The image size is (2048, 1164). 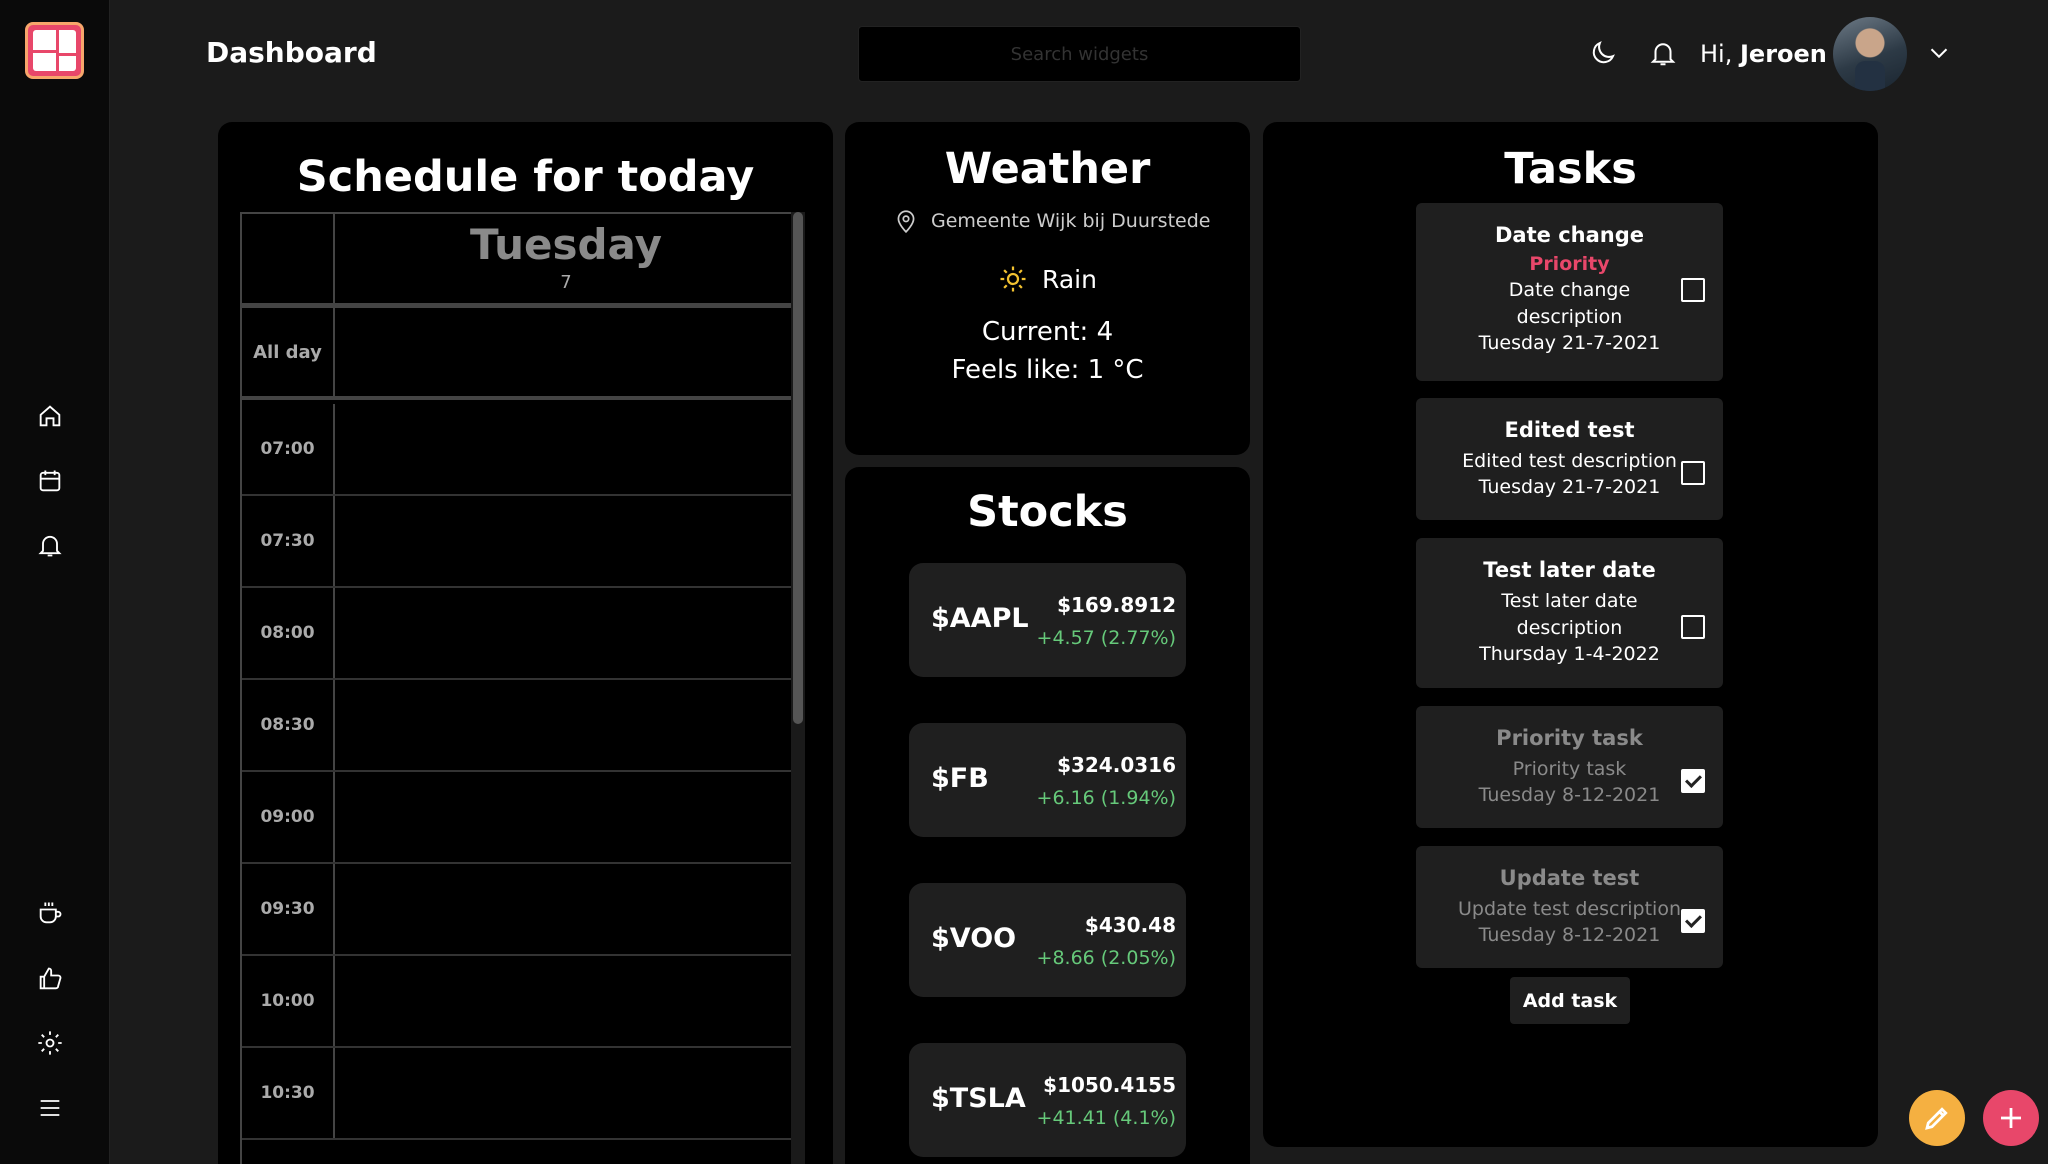 I want to click on stock-price: $324.0316, so click(x=1116, y=765).